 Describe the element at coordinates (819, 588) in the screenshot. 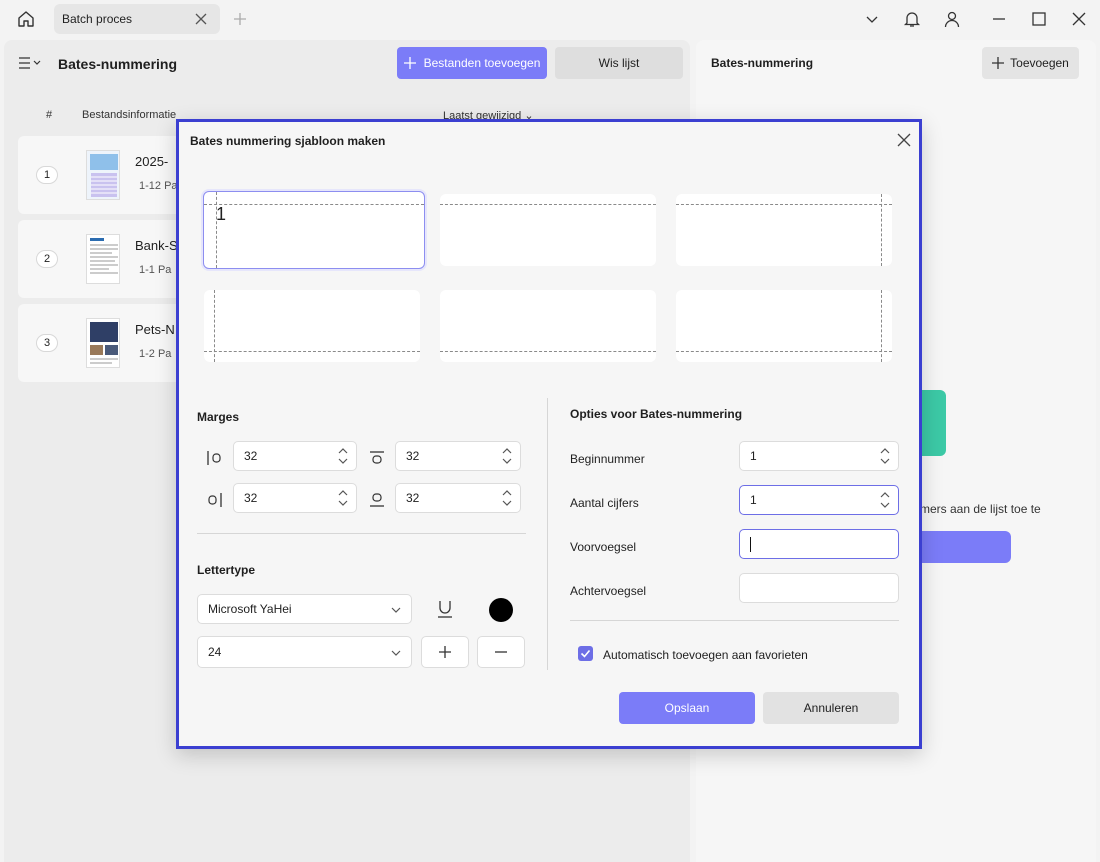

I see `suffix-input` at that location.